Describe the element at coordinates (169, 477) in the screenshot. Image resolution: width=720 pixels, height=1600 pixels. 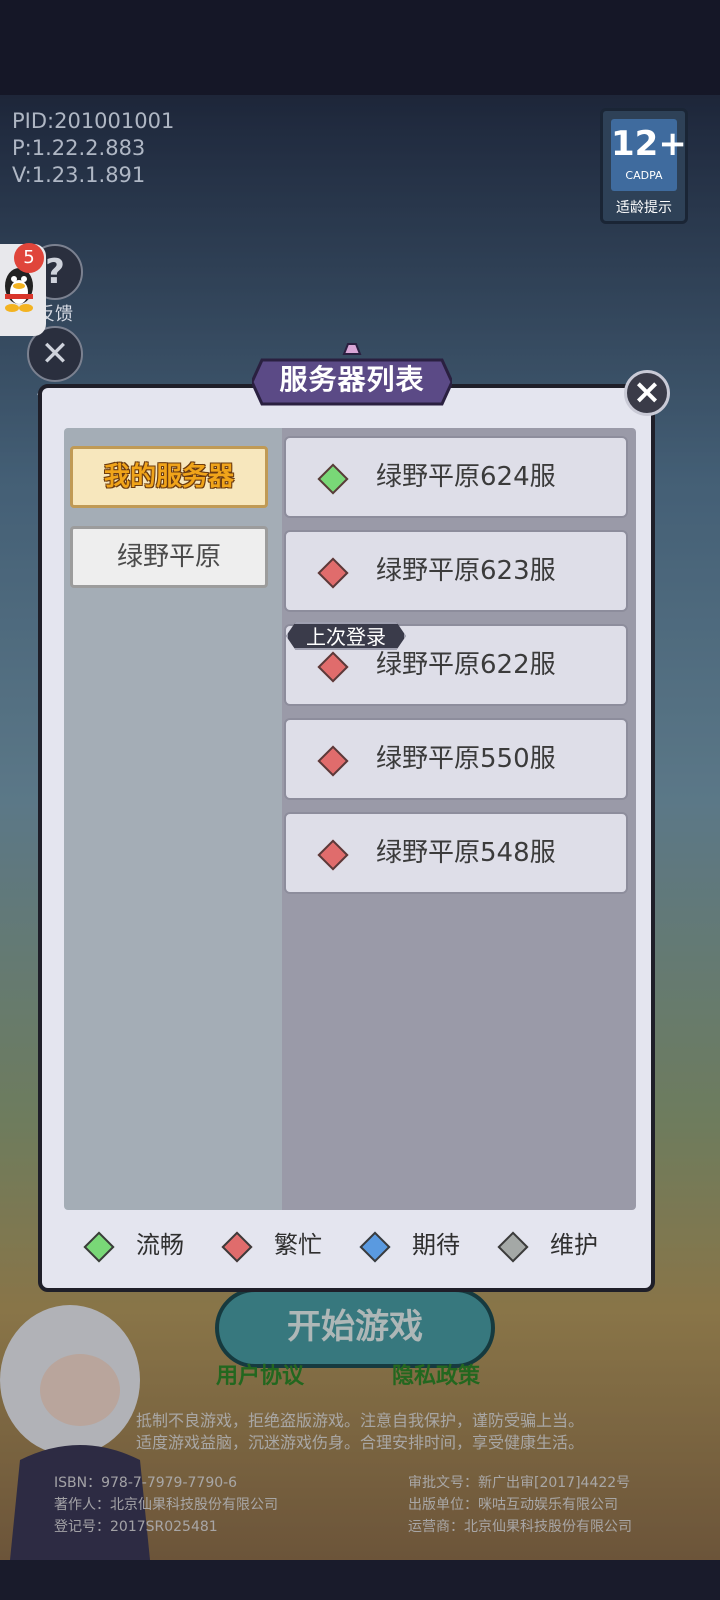
I see `category-my-servers: 我的服务器` at that location.